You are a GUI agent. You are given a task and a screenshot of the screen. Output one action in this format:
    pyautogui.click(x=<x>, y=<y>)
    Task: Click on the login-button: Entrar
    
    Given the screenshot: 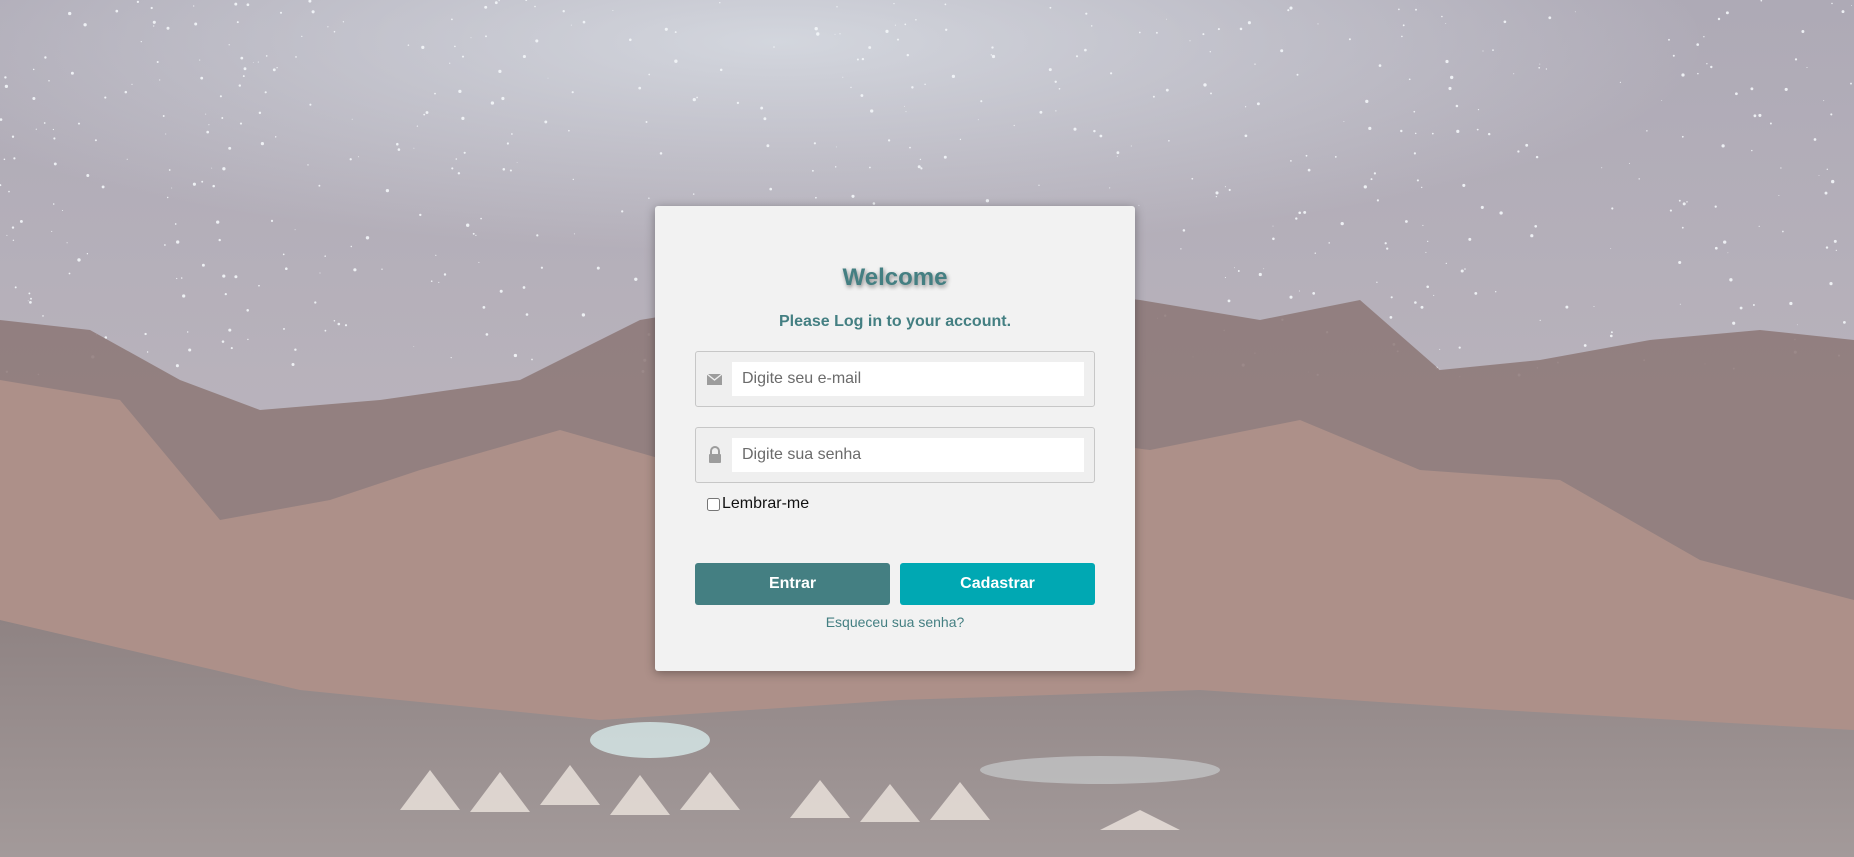 What is the action you would take?
    pyautogui.click(x=792, y=584)
    